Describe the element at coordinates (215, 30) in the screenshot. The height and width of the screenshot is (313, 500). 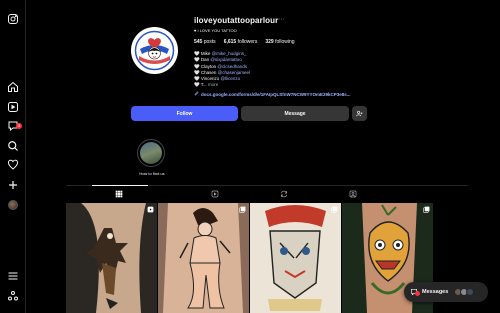
I see `profile-display-name: ♥ I LOVE YOU TATTOO` at that location.